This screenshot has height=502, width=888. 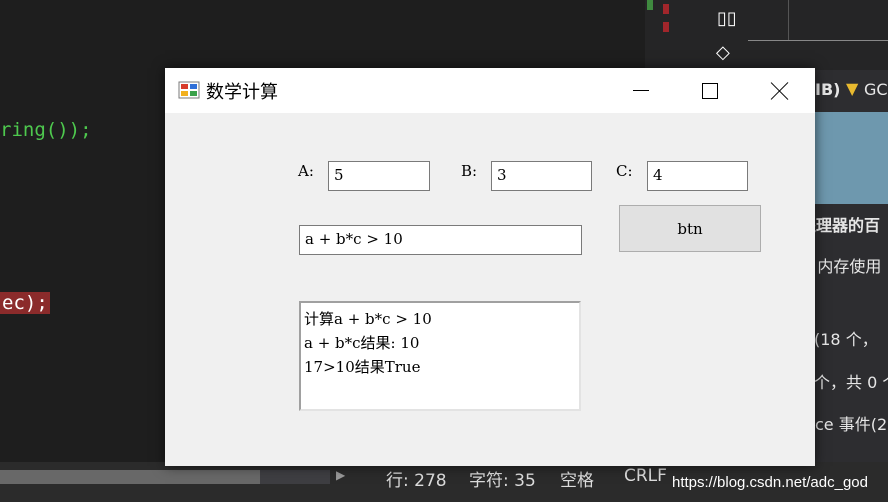 What do you see at coordinates (690, 228) in the screenshot?
I see `calculate-button: btn` at bounding box center [690, 228].